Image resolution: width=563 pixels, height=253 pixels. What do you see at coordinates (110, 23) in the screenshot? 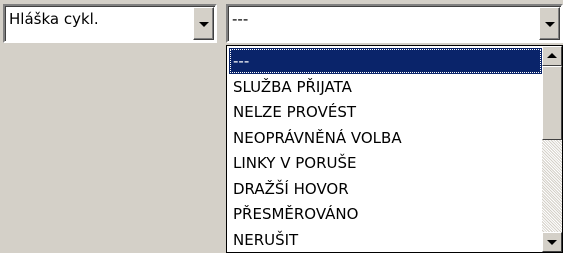
I see `announcement-type-combobox: Hláška cykl.` at bounding box center [110, 23].